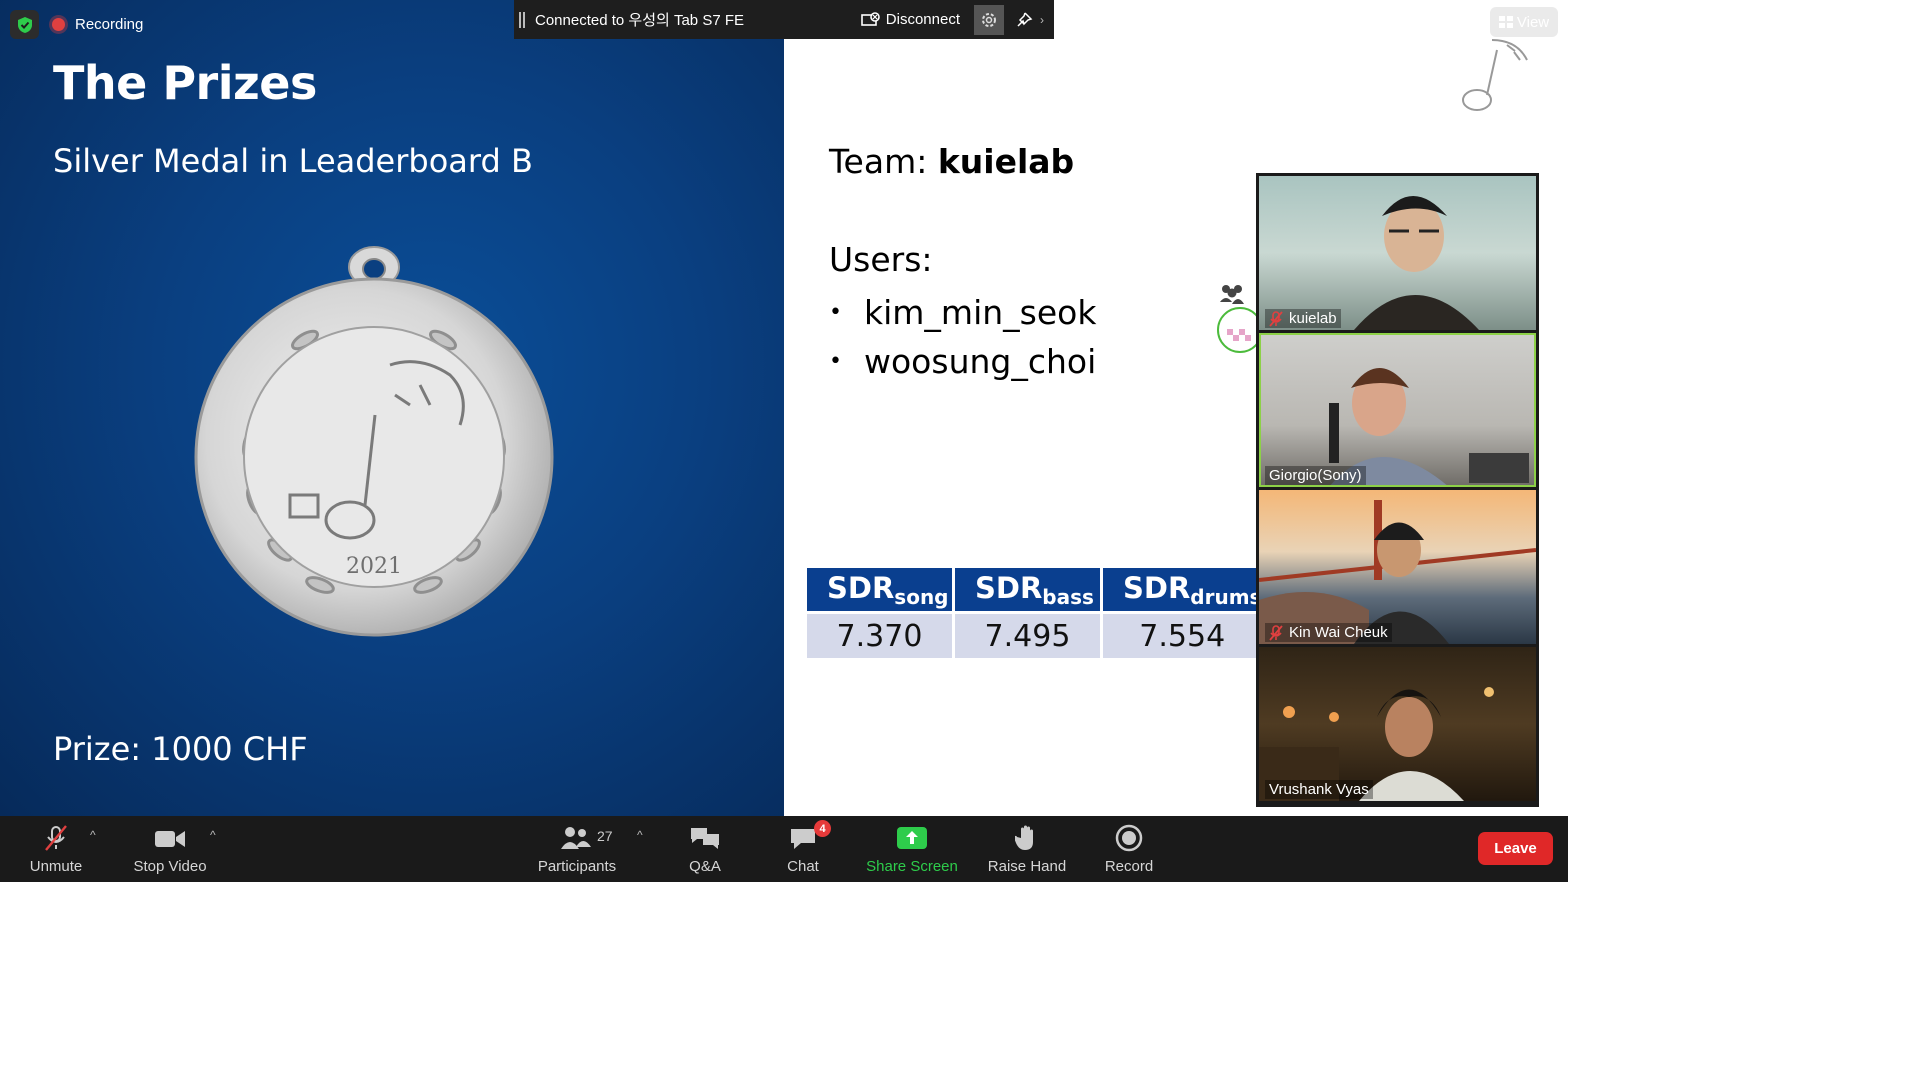 This screenshot has width=1920, height=1080. I want to click on view-button: View, so click(1524, 22).